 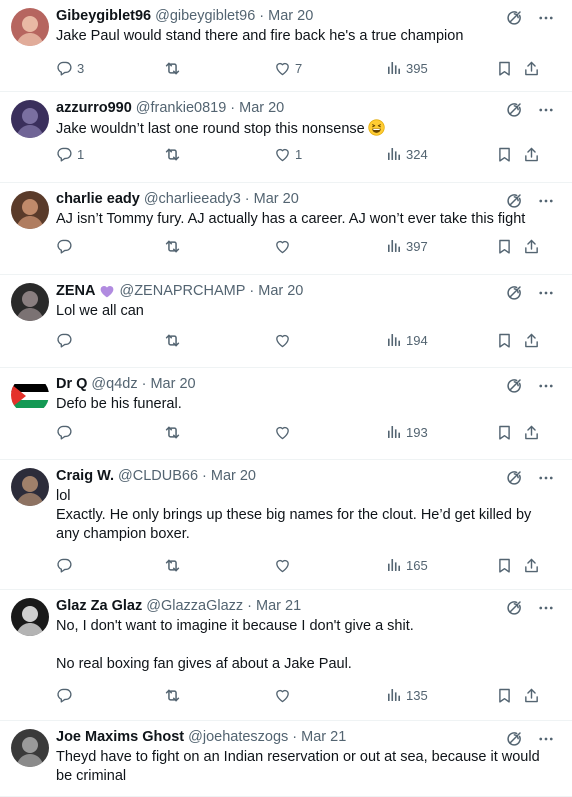 I want to click on display-name: Craig W., so click(x=85, y=476).